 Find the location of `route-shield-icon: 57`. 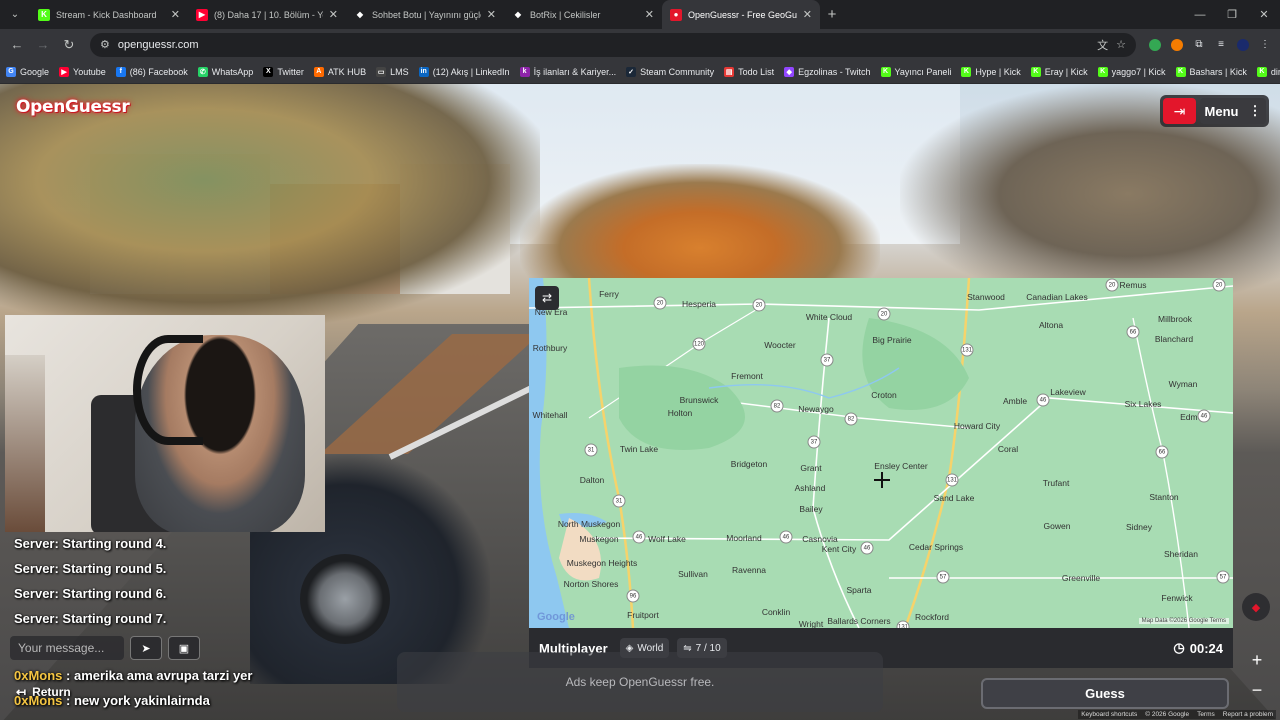

route-shield-icon: 57 is located at coordinates (1223, 577).